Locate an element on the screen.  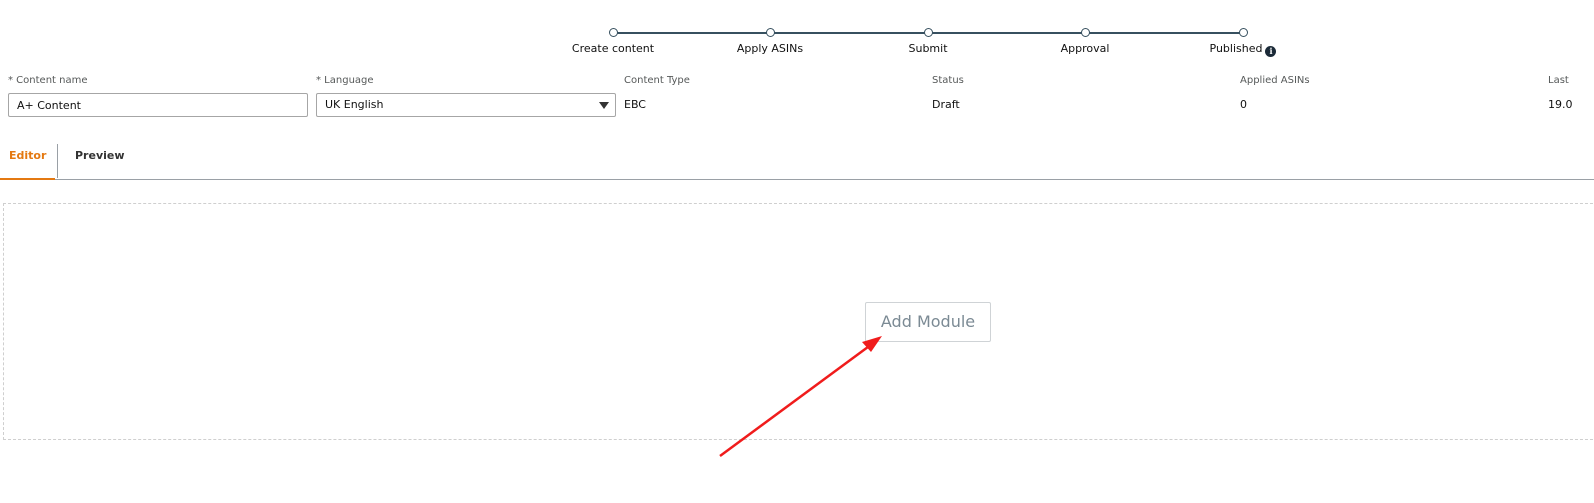
step-published: Published i is located at coordinates (1243, 42).